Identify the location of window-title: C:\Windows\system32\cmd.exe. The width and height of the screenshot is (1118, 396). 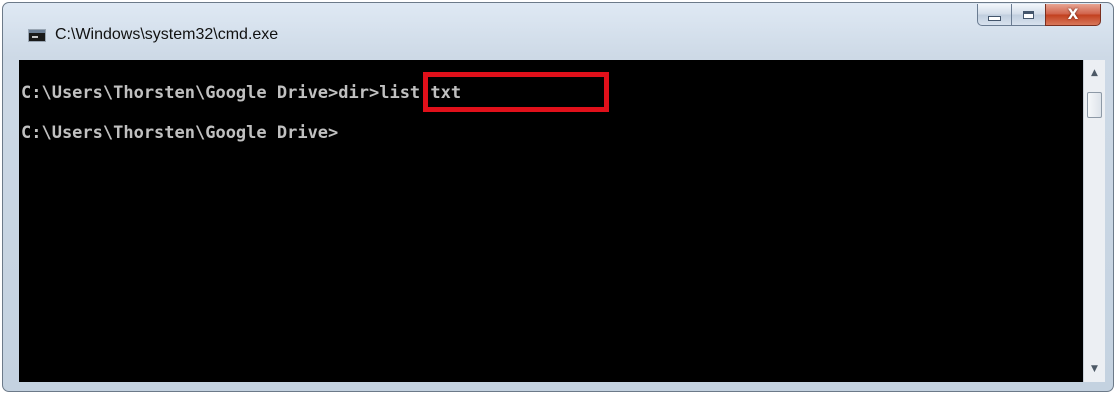
(167, 34).